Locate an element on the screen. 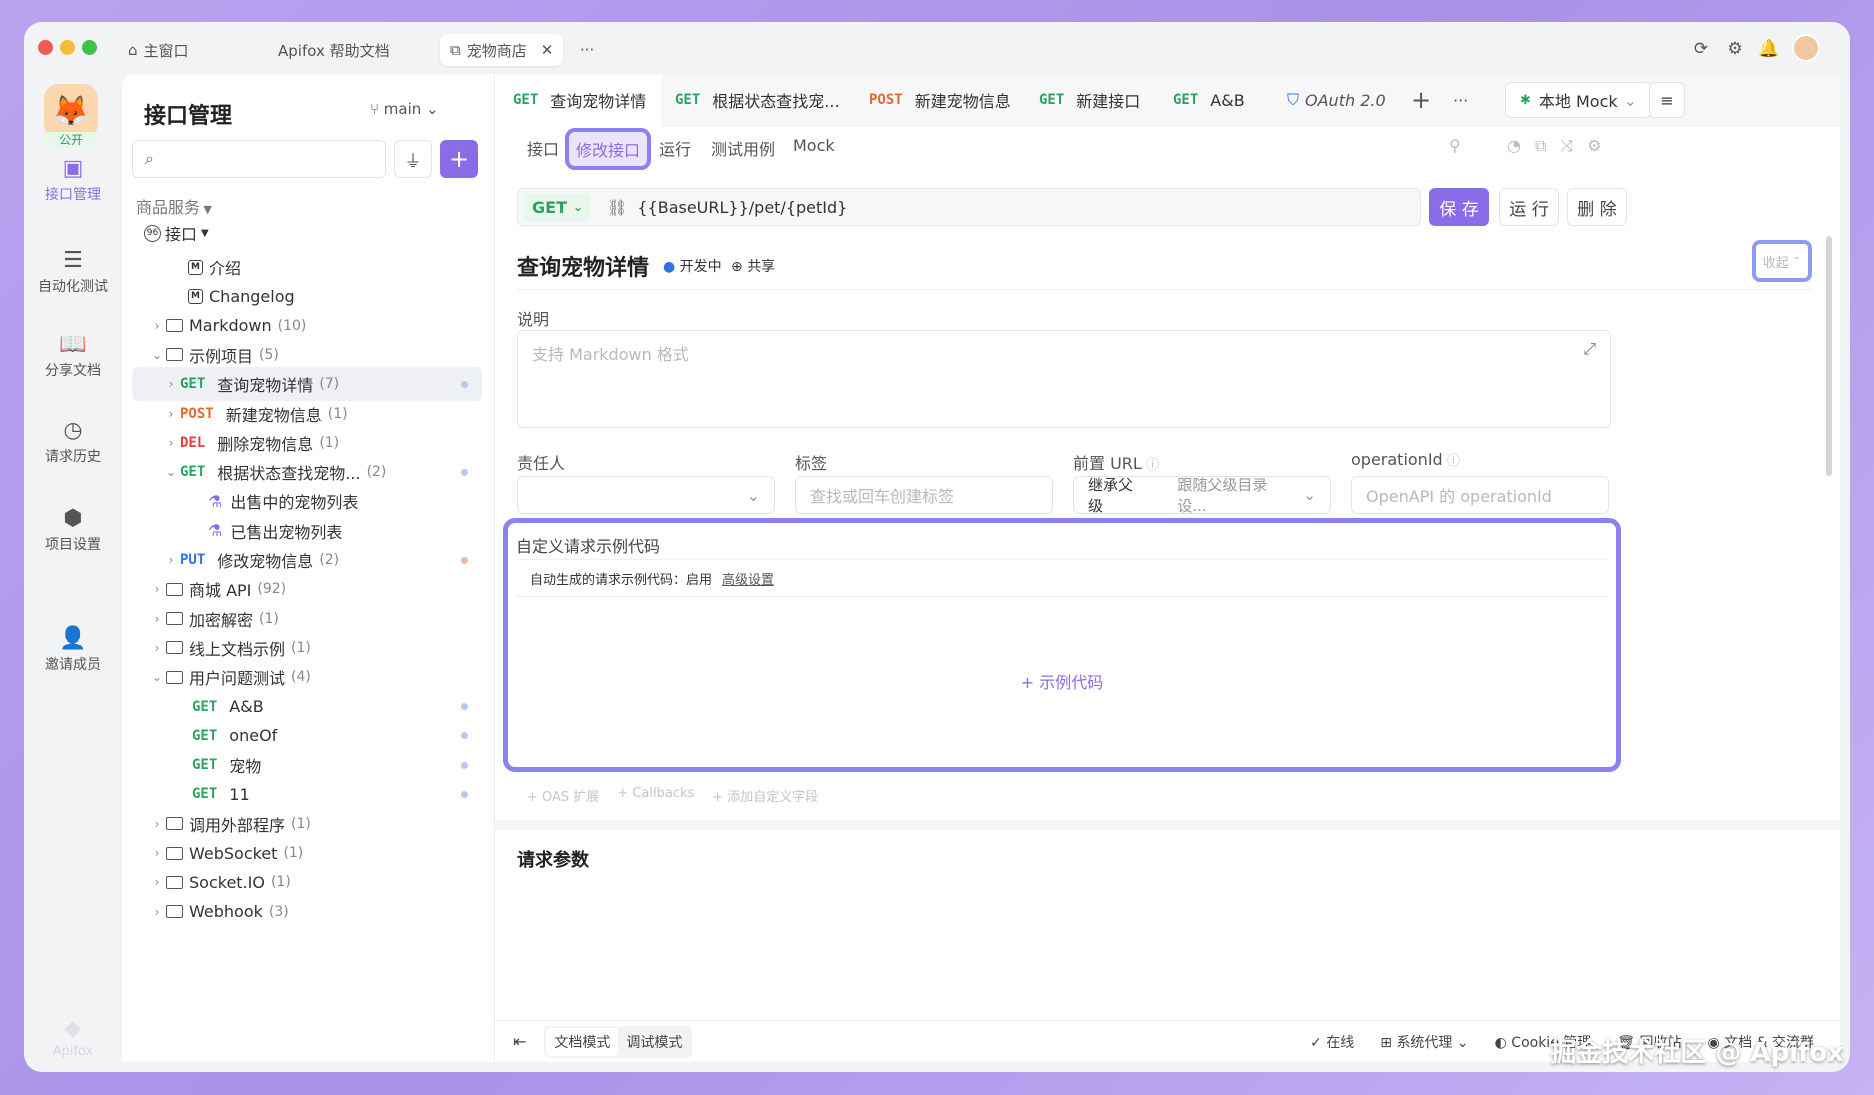  subtab-testcases: 测试用例 is located at coordinates (743, 148).